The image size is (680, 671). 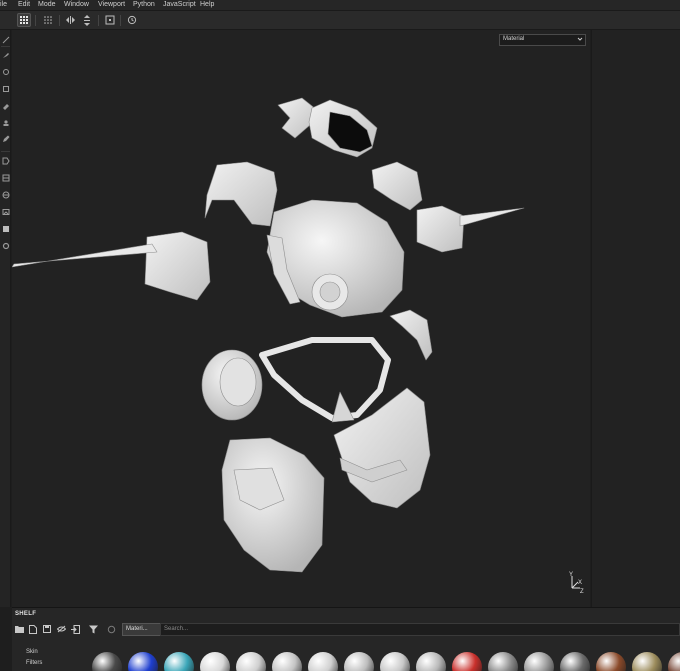 I want to click on menu-help: Help, so click(x=207, y=4).